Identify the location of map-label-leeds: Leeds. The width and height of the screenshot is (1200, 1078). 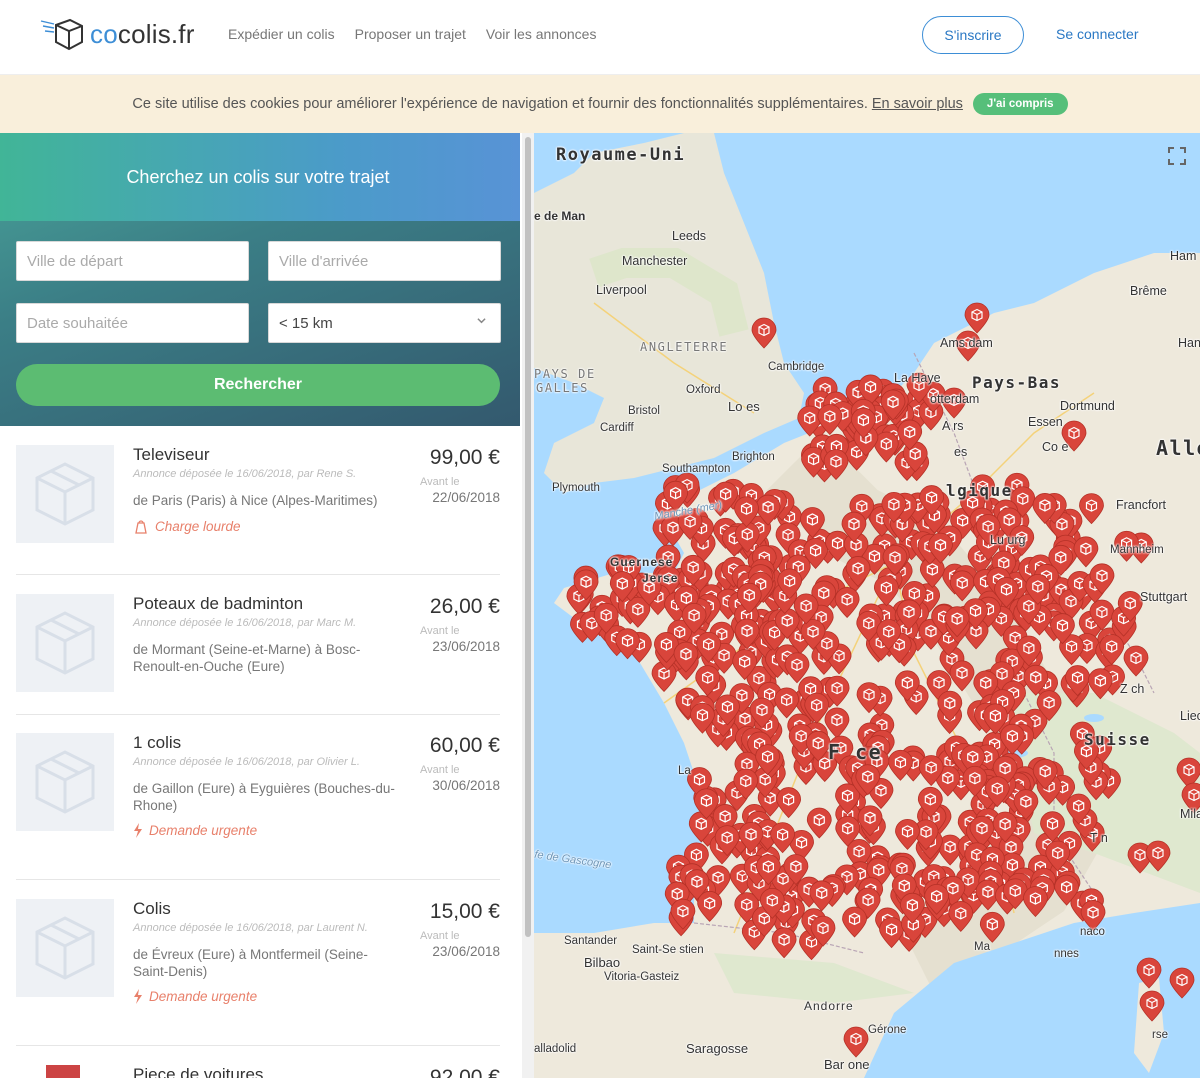
(689, 236).